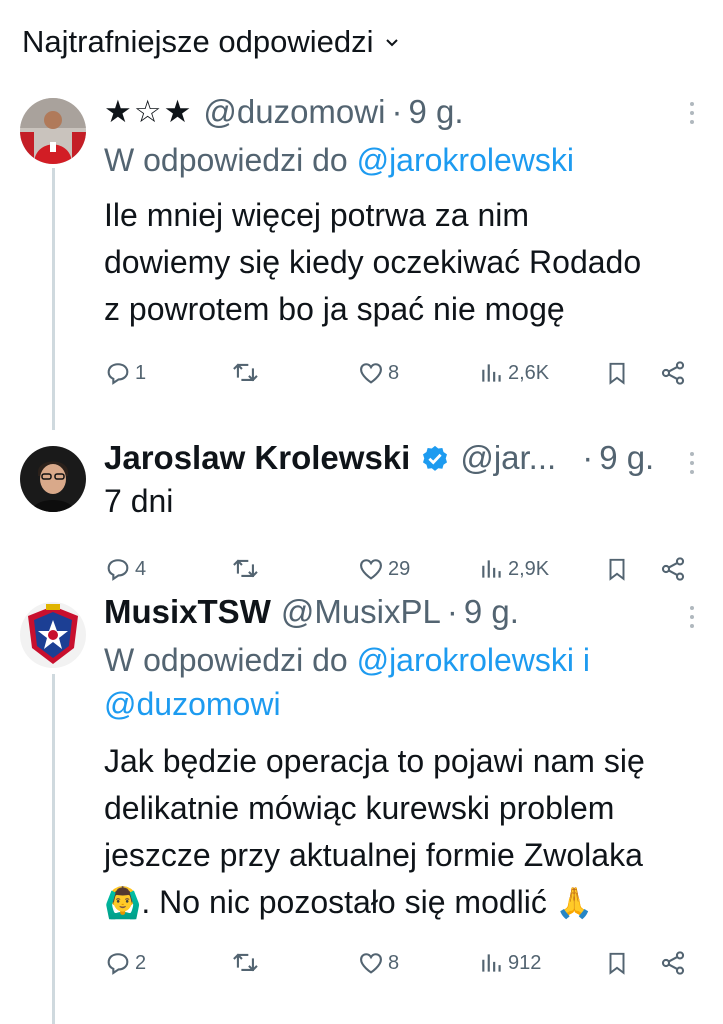 The width and height of the screenshot is (723, 1024). Describe the element at coordinates (465, 160) in the screenshot. I see `reply-mention: @jarokrolewski` at that location.